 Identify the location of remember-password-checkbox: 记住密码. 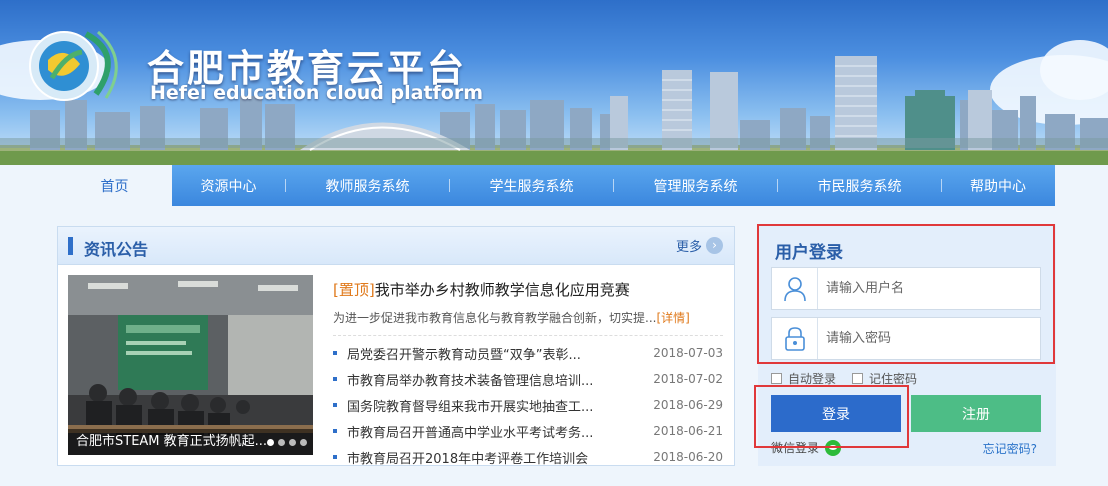
(884, 378).